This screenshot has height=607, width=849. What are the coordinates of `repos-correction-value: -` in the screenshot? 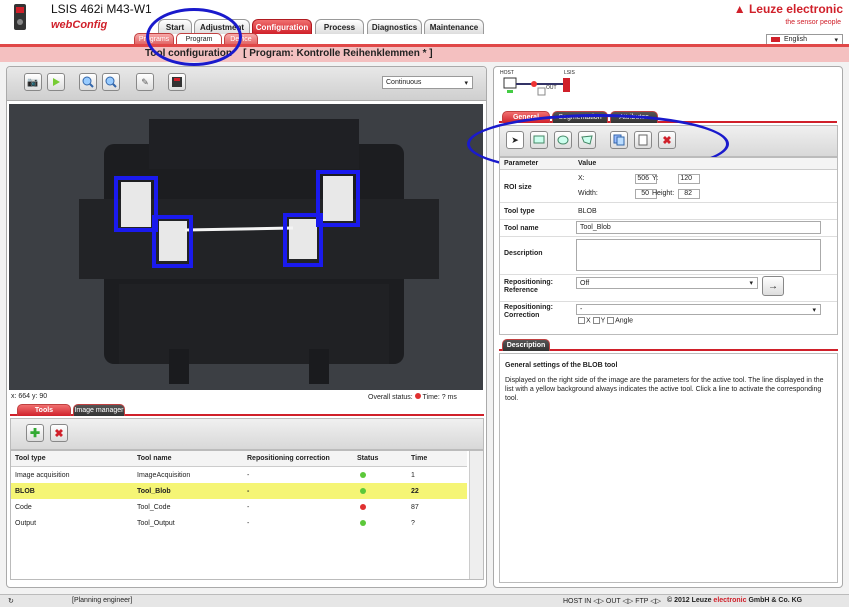 It's located at (581, 309).